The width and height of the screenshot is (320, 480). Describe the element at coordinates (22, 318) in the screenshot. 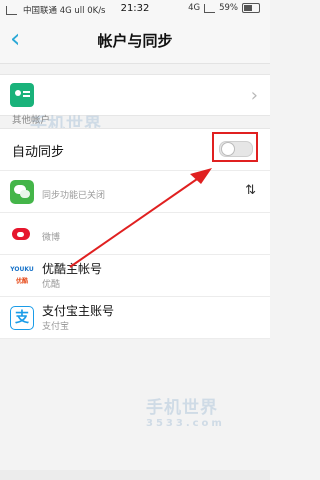

I see `alipay-icon: 支` at that location.